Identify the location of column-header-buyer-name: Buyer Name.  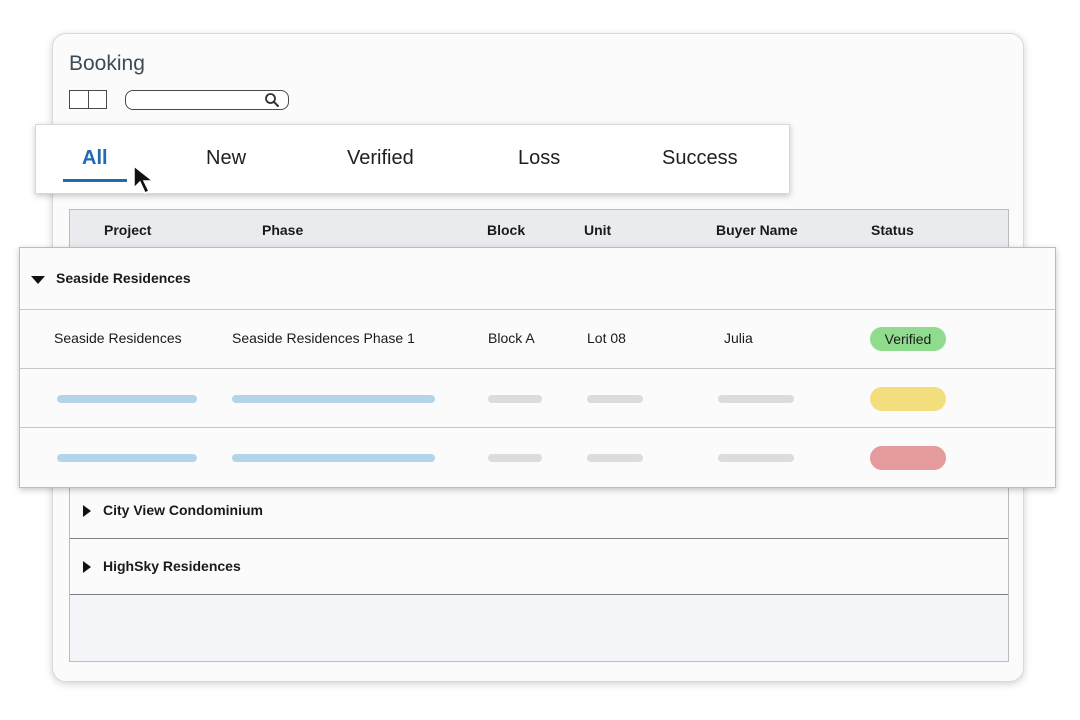
(757, 230).